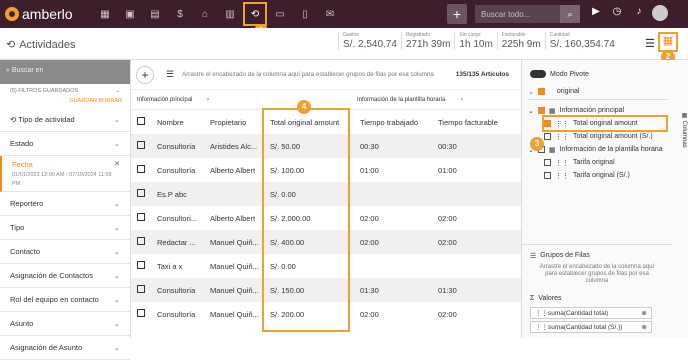  Describe the element at coordinates (14, 119) in the screenshot. I see `activity-icon: ⟲` at that location.